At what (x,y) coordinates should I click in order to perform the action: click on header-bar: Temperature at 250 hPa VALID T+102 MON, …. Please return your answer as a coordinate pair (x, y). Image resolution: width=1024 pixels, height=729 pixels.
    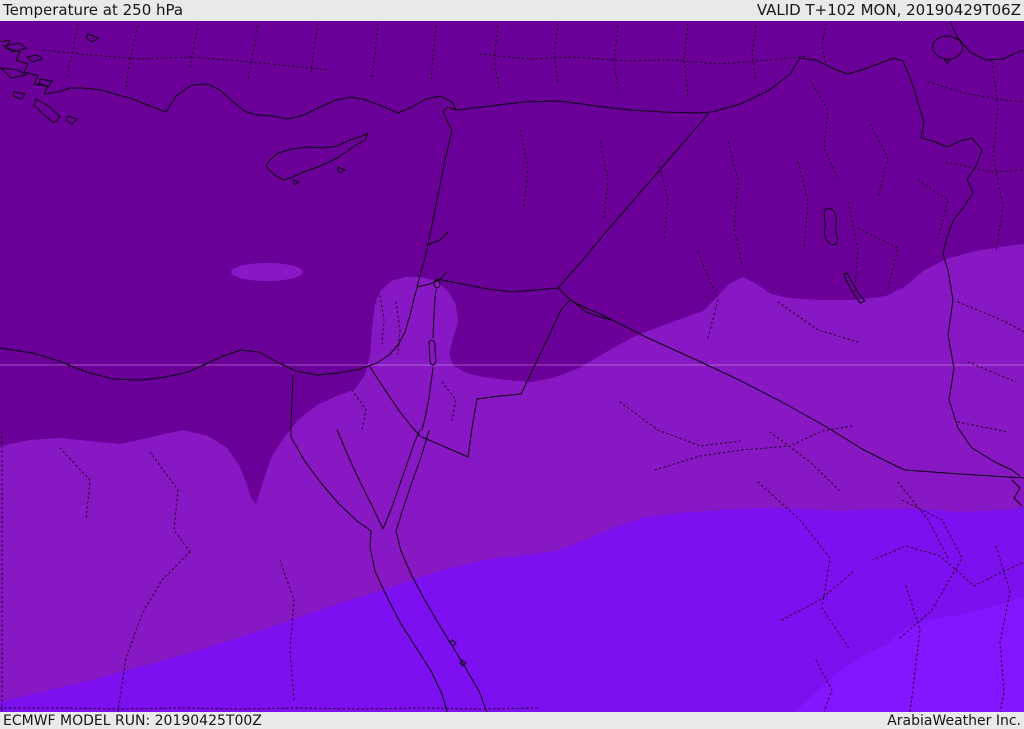
    Looking at the image, I should click on (512, 10).